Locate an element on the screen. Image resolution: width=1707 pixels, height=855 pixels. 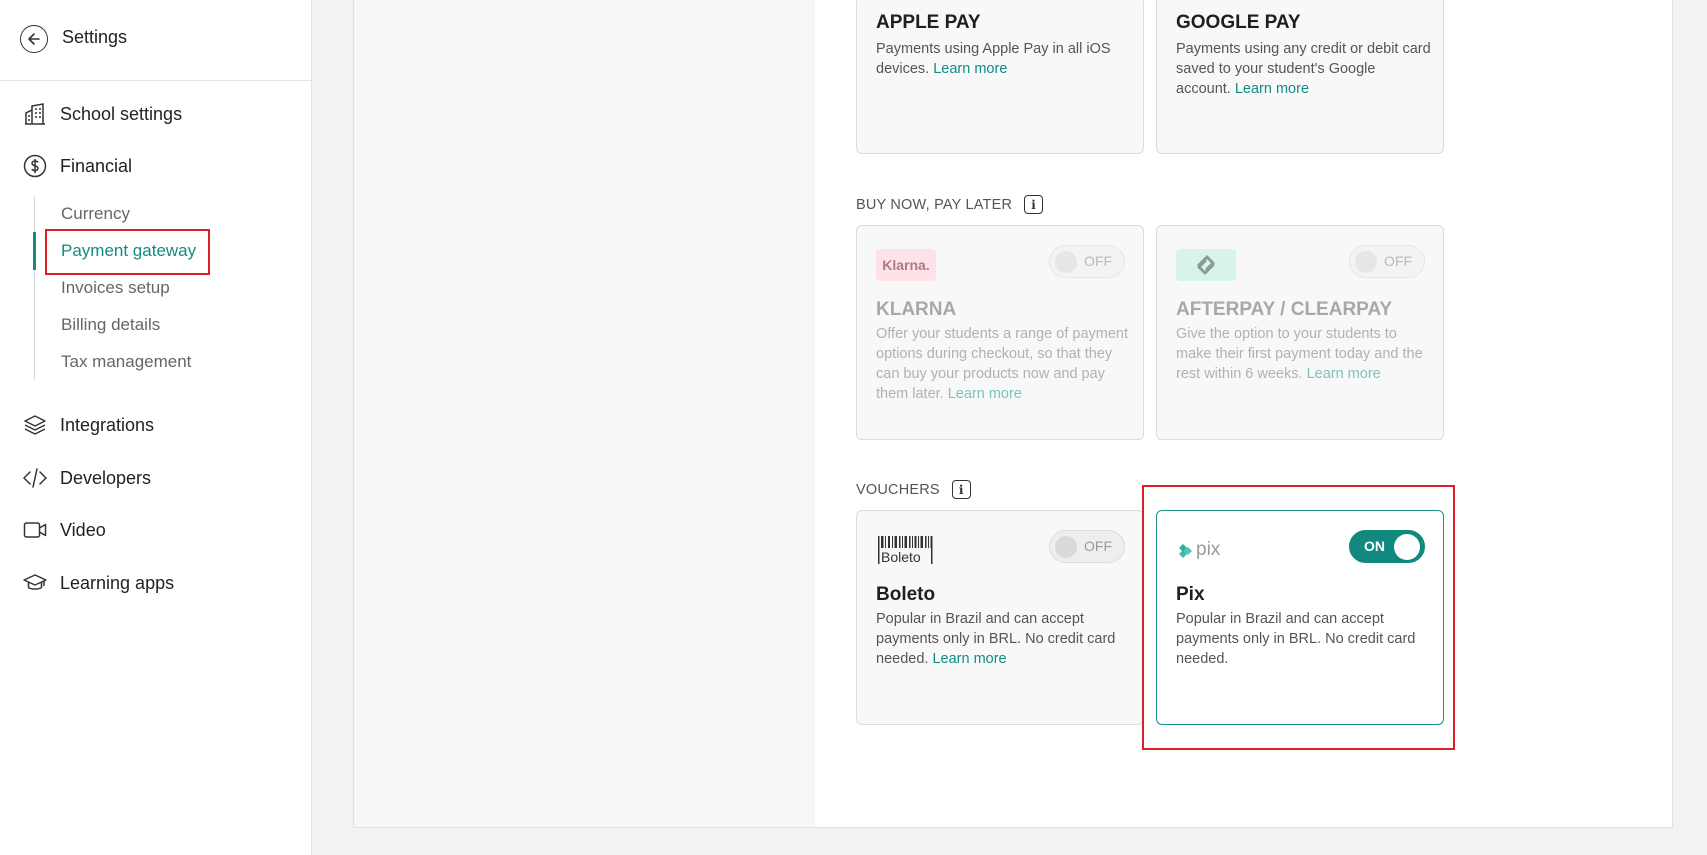
submenu-line is located at coordinates (34, 288).